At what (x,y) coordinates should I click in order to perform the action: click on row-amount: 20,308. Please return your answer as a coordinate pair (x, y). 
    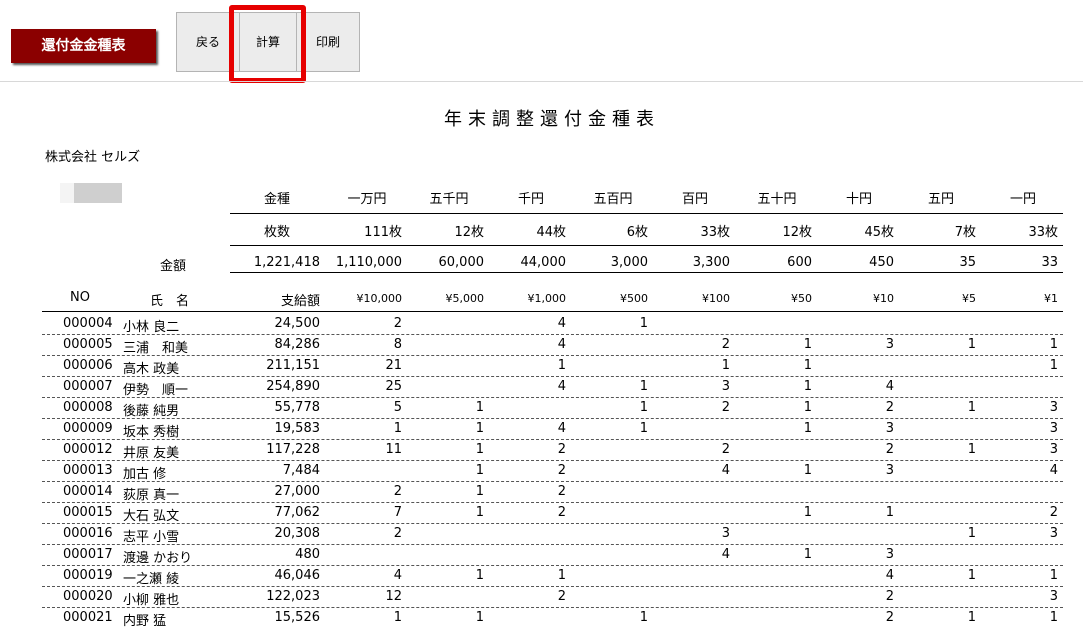
    Looking at the image, I should click on (297, 533).